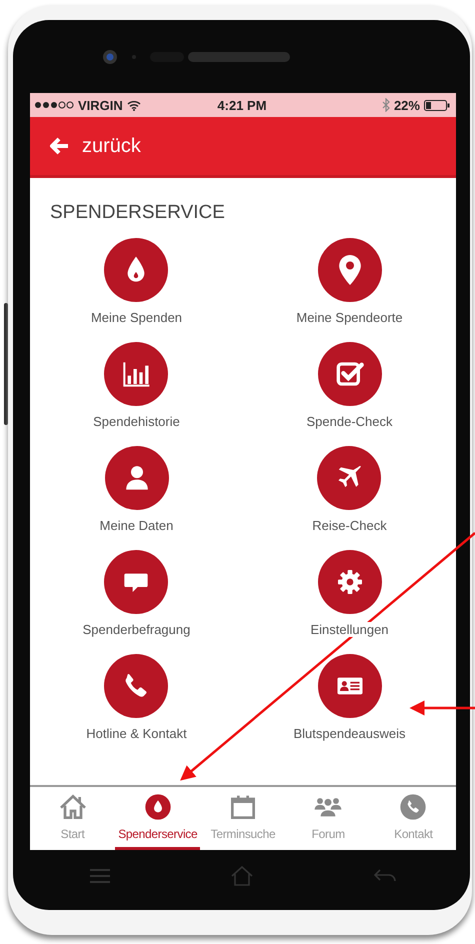 Image resolution: width=475 pixels, height=944 pixels. I want to click on tab: Spenderservice, so click(157, 818).